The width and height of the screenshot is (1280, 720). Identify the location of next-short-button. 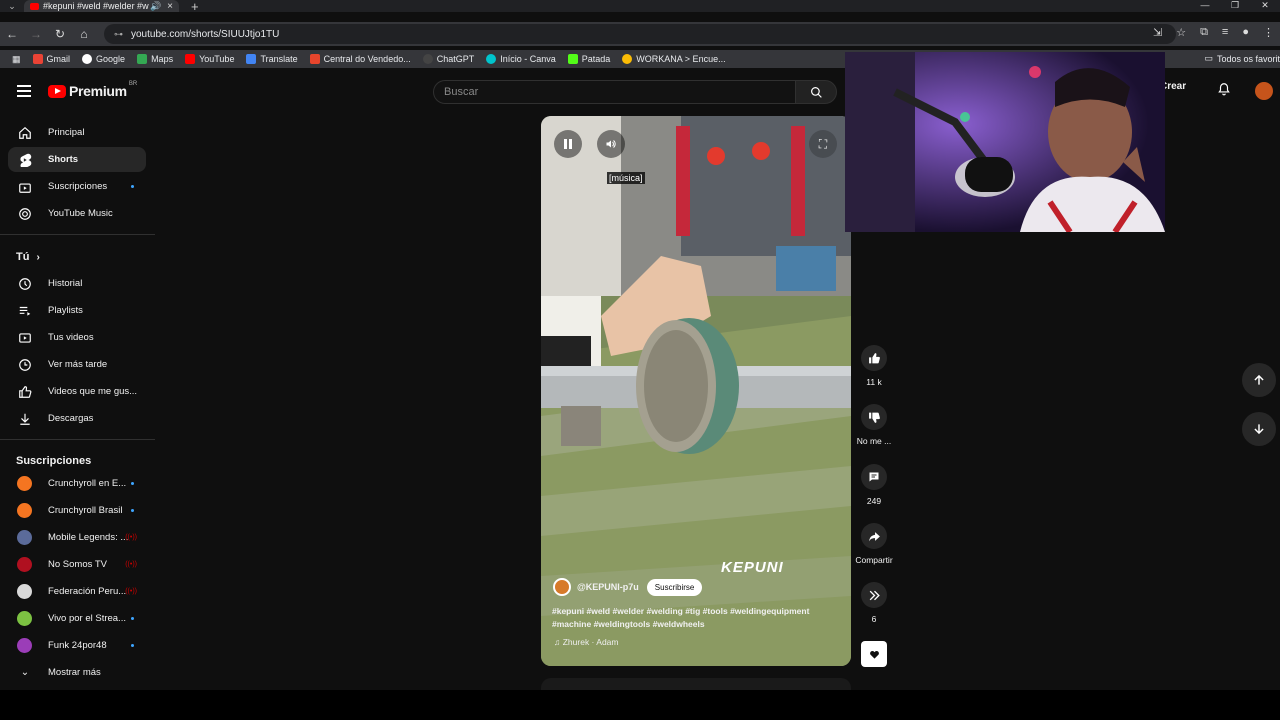
(1259, 429).